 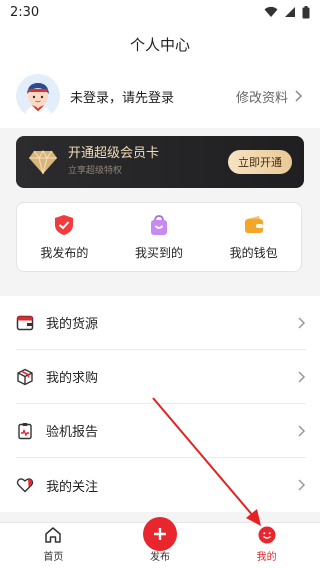 I want to click on menu-item-inspection-report: 验机报告, so click(x=161, y=431).